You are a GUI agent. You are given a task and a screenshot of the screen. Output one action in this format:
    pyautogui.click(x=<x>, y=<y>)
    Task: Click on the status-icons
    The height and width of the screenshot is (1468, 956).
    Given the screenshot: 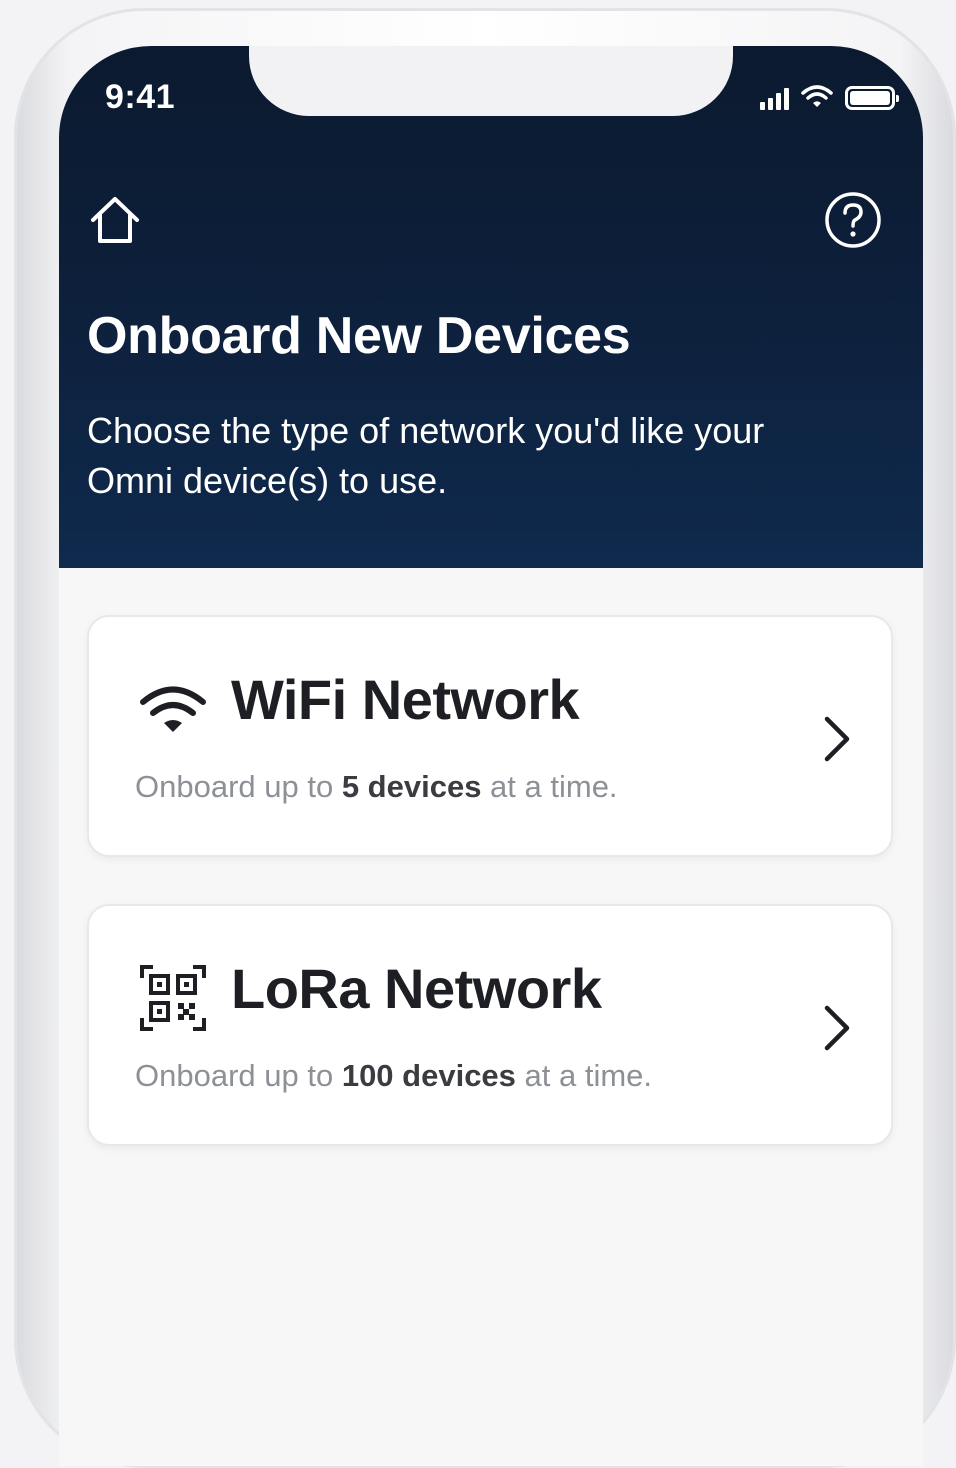 What is the action you would take?
    pyautogui.click(x=829, y=95)
    